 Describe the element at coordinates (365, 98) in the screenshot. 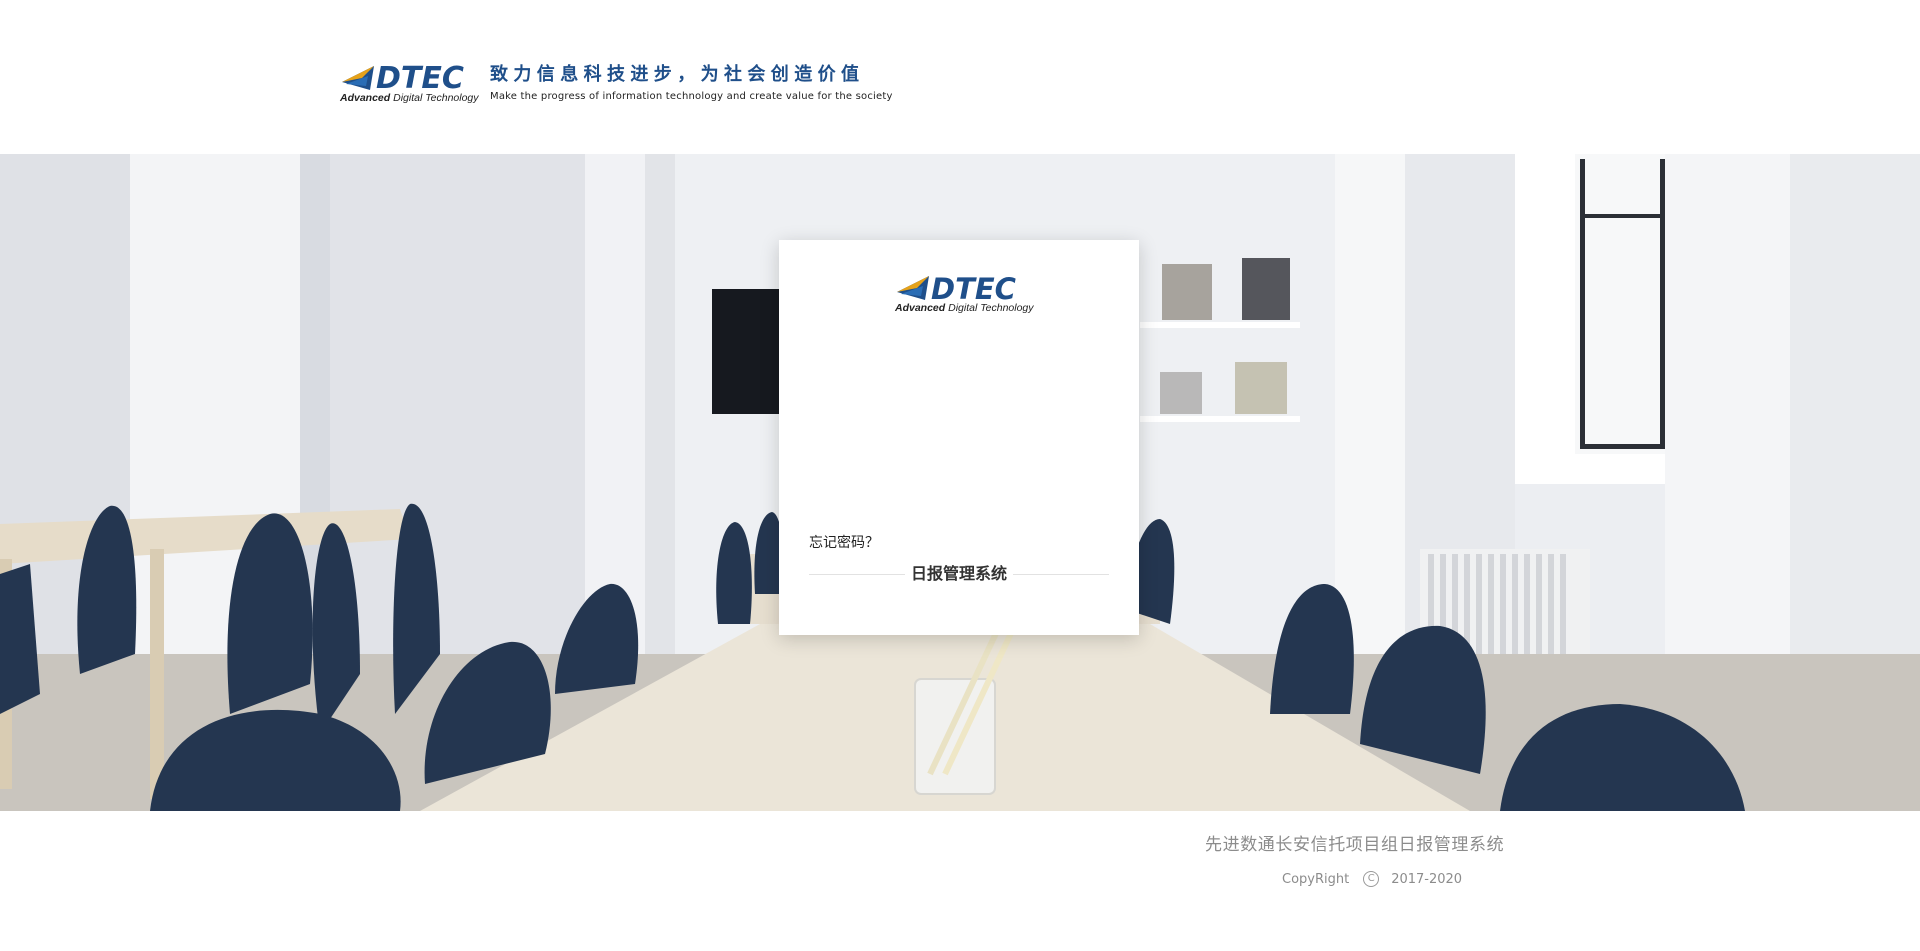

I see `logo-subtitle-bold: Advanced` at that location.